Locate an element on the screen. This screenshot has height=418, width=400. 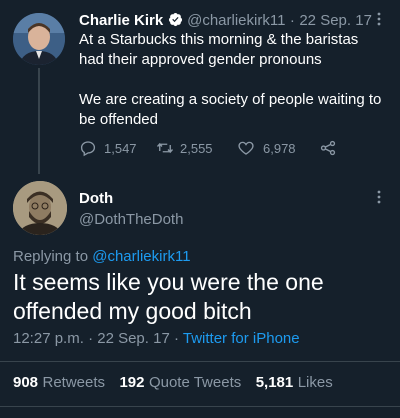
tweet-date: 22 Sep. 17 is located at coordinates (133, 338).